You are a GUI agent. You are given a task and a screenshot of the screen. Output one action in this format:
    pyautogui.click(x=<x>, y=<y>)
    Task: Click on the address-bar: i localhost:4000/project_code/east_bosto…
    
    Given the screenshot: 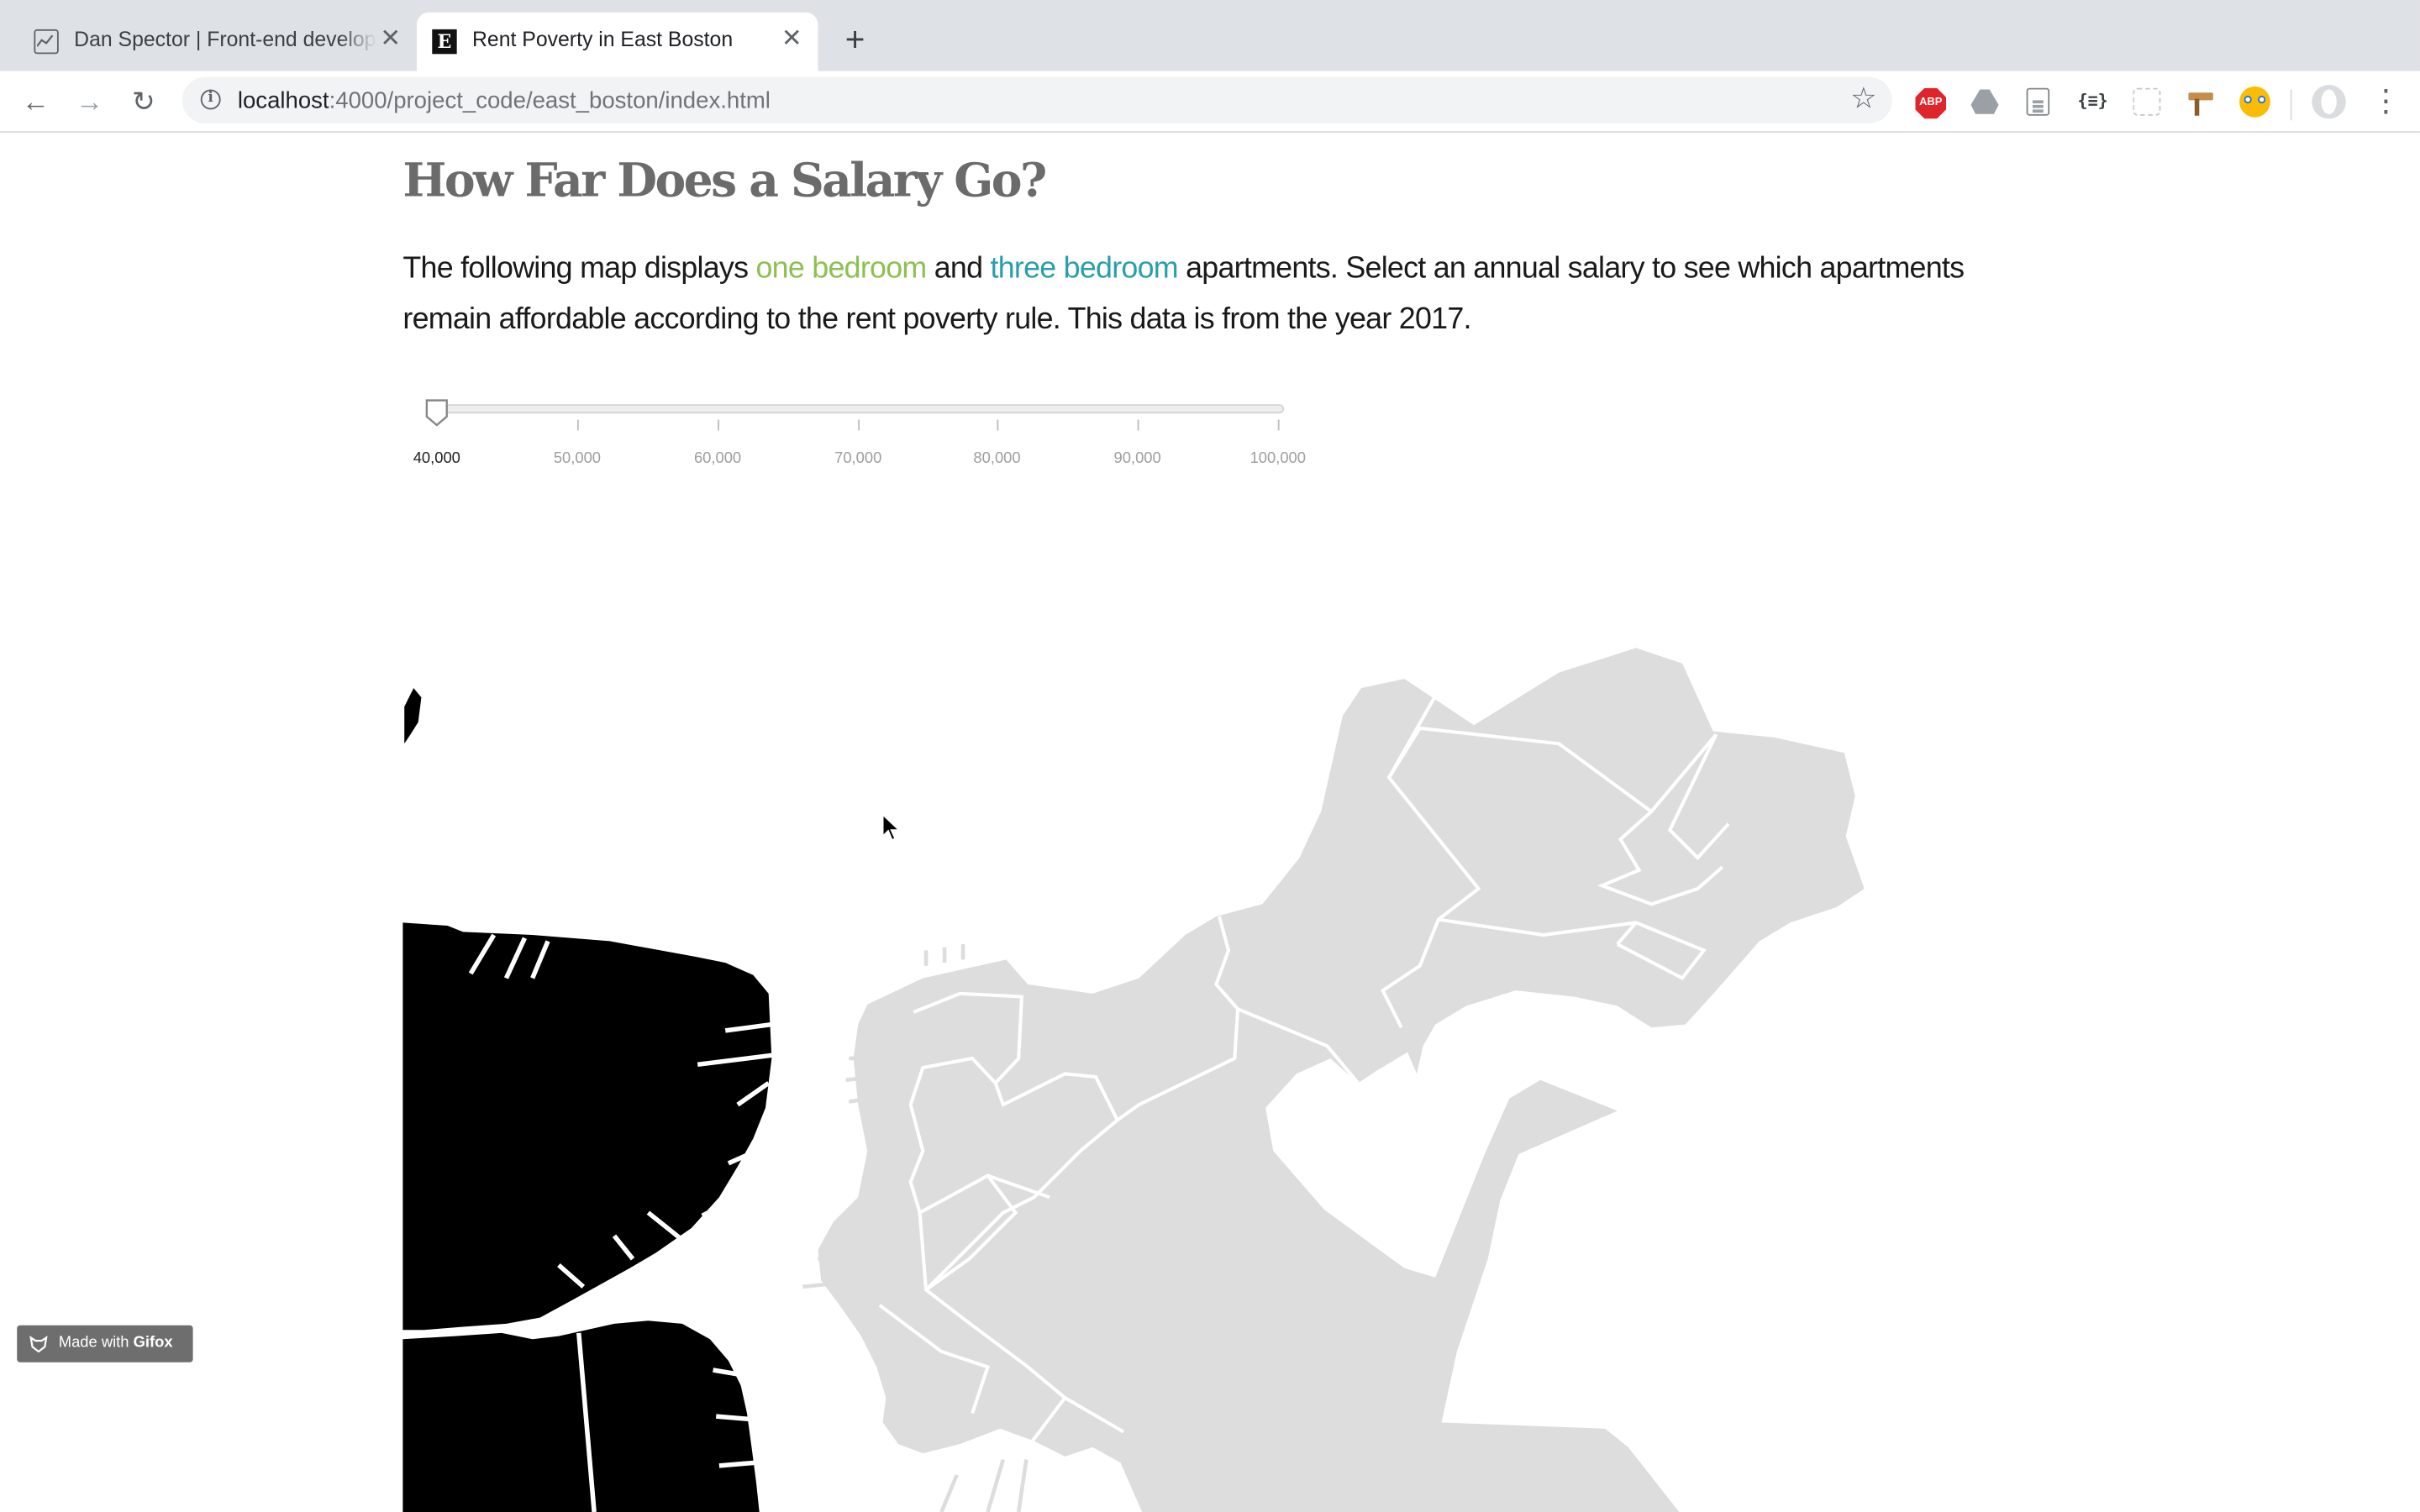 What is the action you would take?
    pyautogui.click(x=1037, y=99)
    